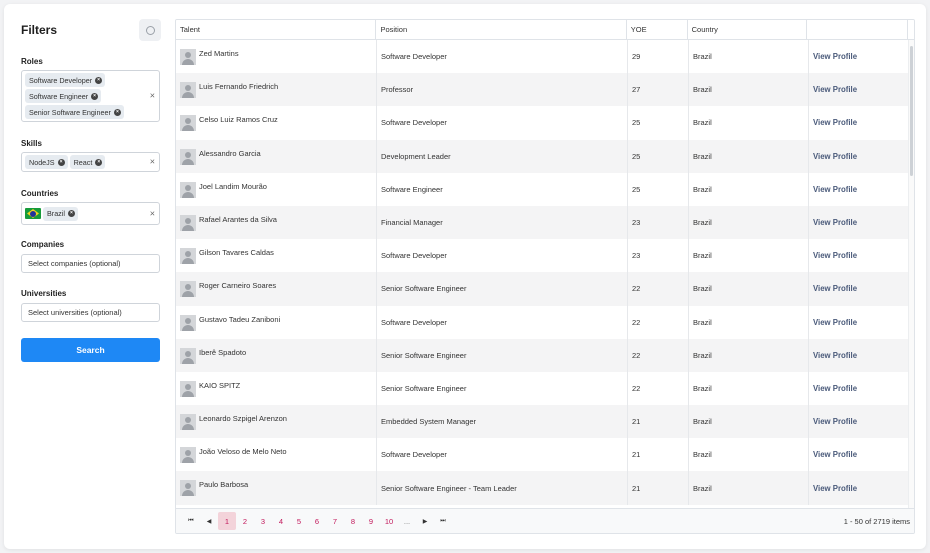 Image resolution: width=930 pixels, height=553 pixels. Describe the element at coordinates (502, 156) in the screenshot. I see `position-cell: Development Leader` at that location.